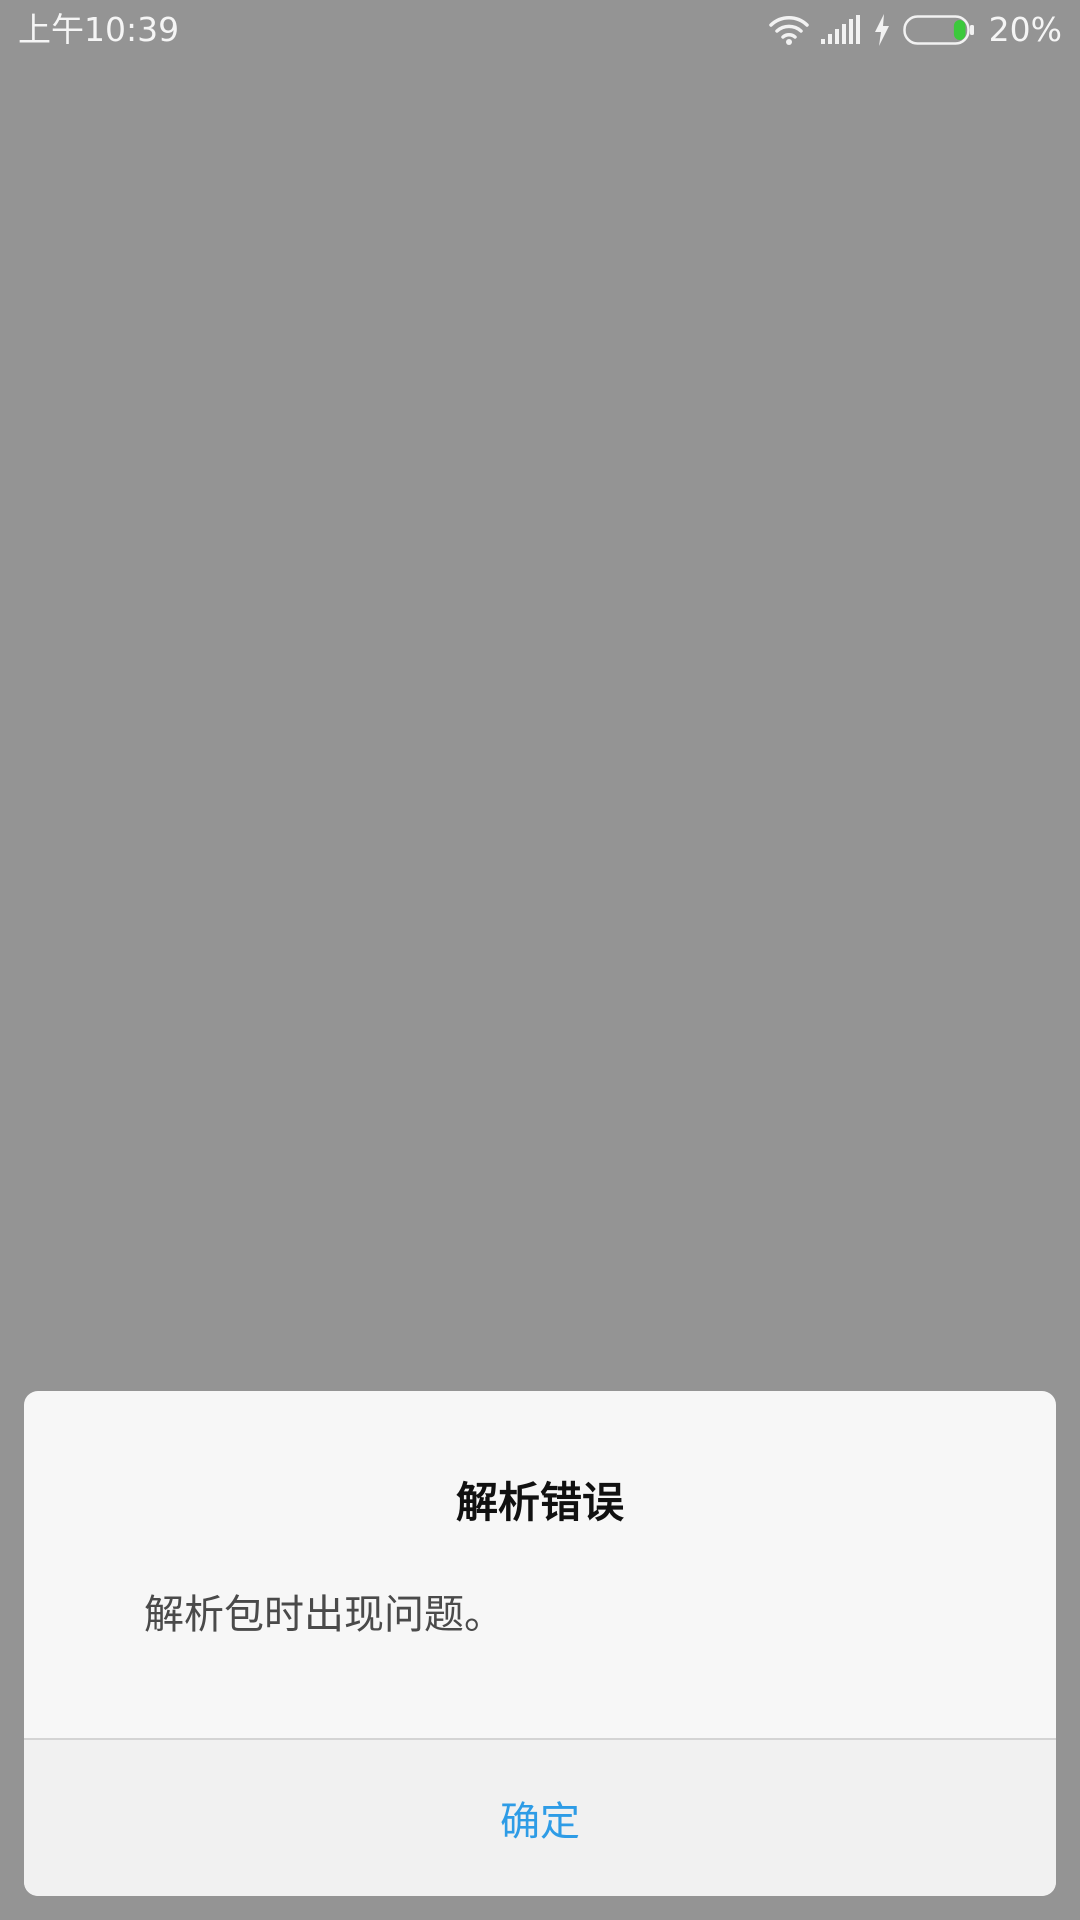 This screenshot has width=1080, height=1920. What do you see at coordinates (938, 30) in the screenshot?
I see `battery-icon` at bounding box center [938, 30].